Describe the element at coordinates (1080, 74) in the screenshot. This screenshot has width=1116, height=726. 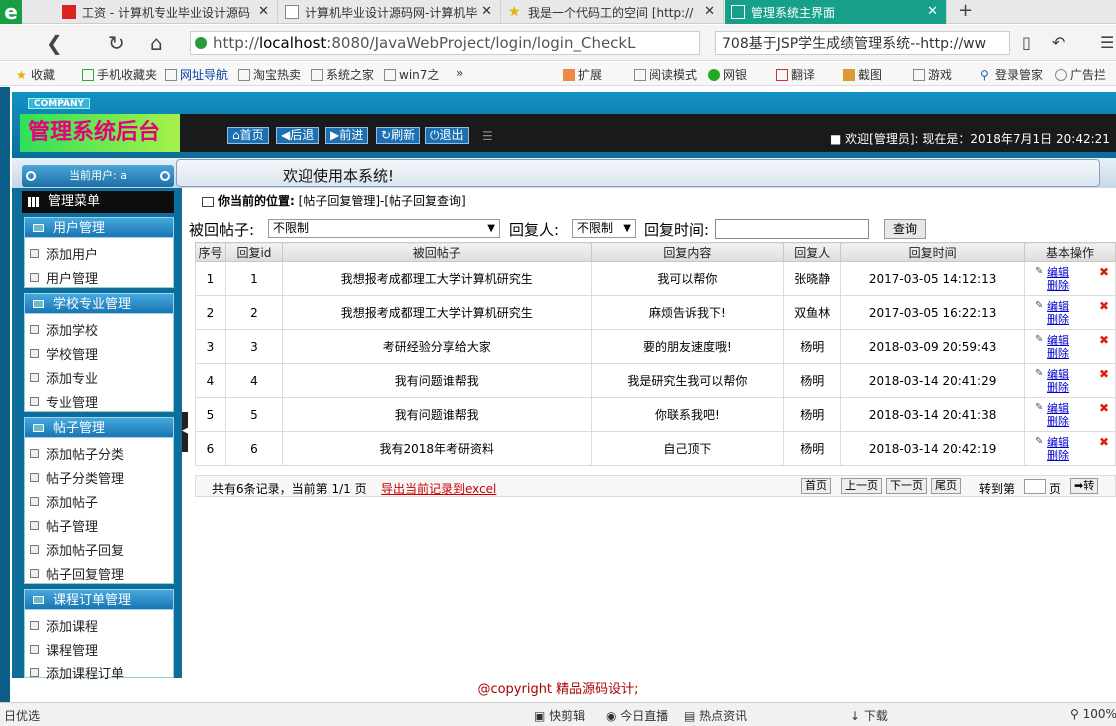
I see `toolbar-item: 广告拦` at that location.